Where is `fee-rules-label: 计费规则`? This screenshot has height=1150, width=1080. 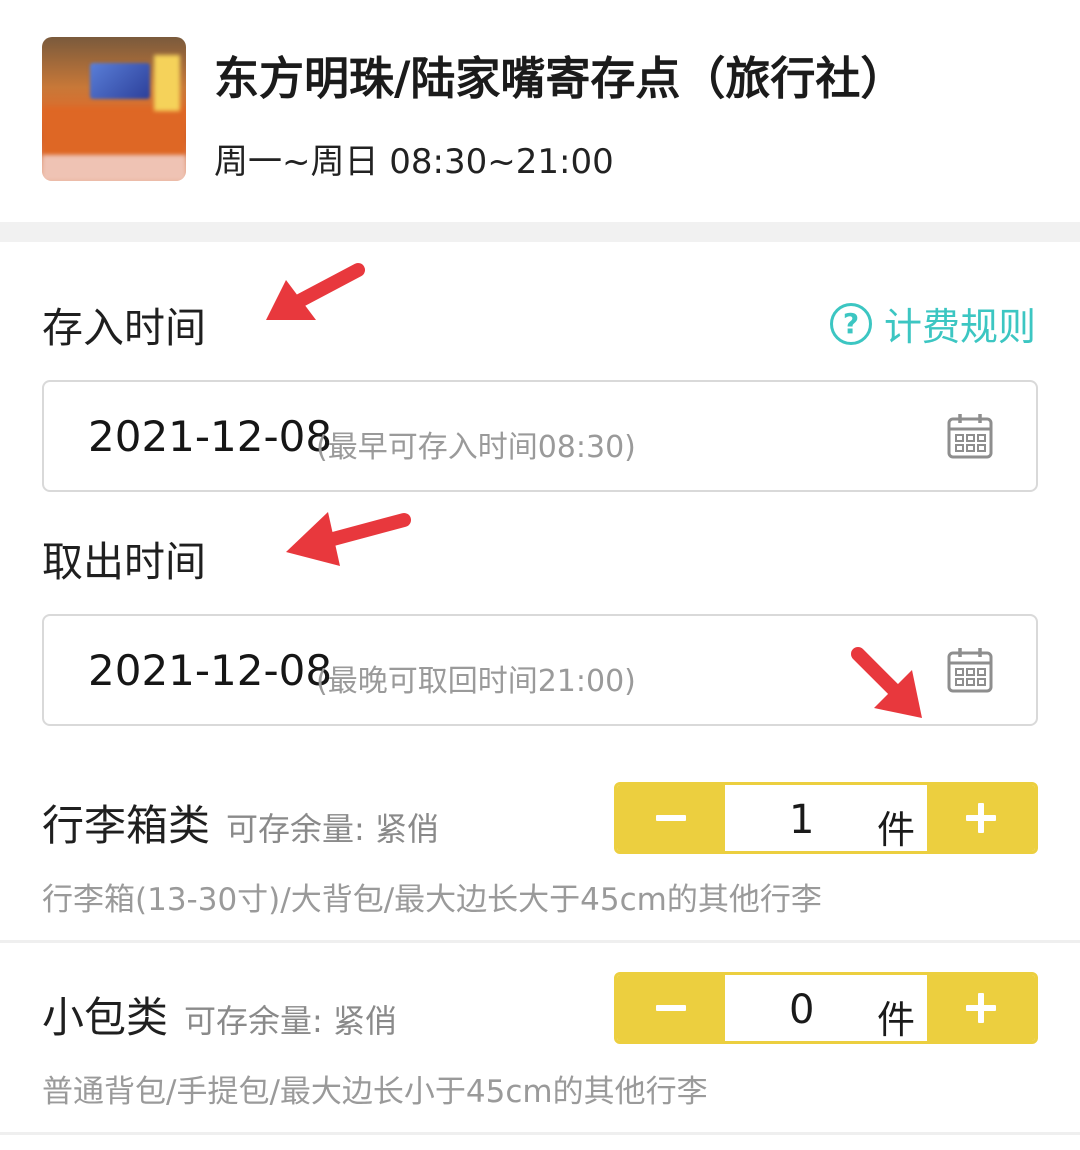 fee-rules-label: 计费规则 is located at coordinates (959, 327).